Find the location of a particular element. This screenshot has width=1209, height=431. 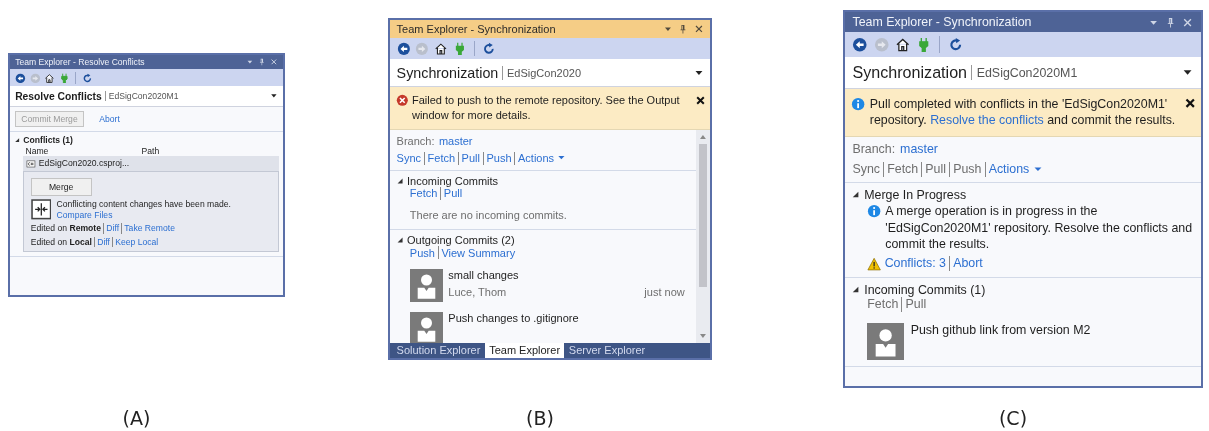

link: Take Remote is located at coordinates (149, 228).